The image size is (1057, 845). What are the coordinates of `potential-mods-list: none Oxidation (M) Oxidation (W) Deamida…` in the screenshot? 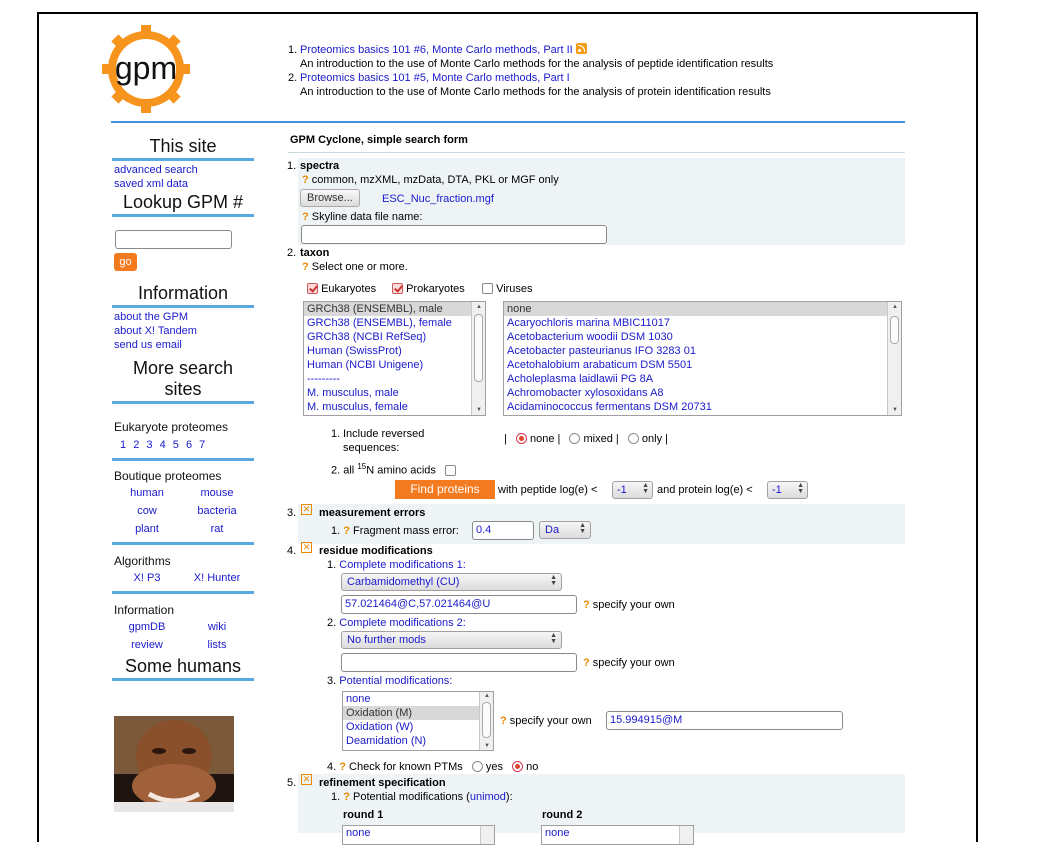 It's located at (418, 721).